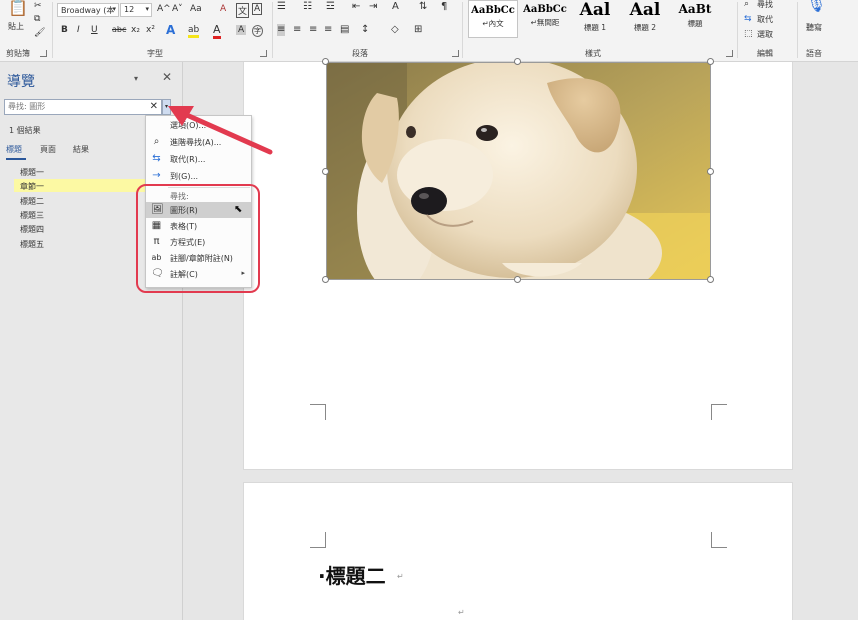 The height and width of the screenshot is (620, 858). I want to click on nav-heading-item: 標題三, so click(32, 215).